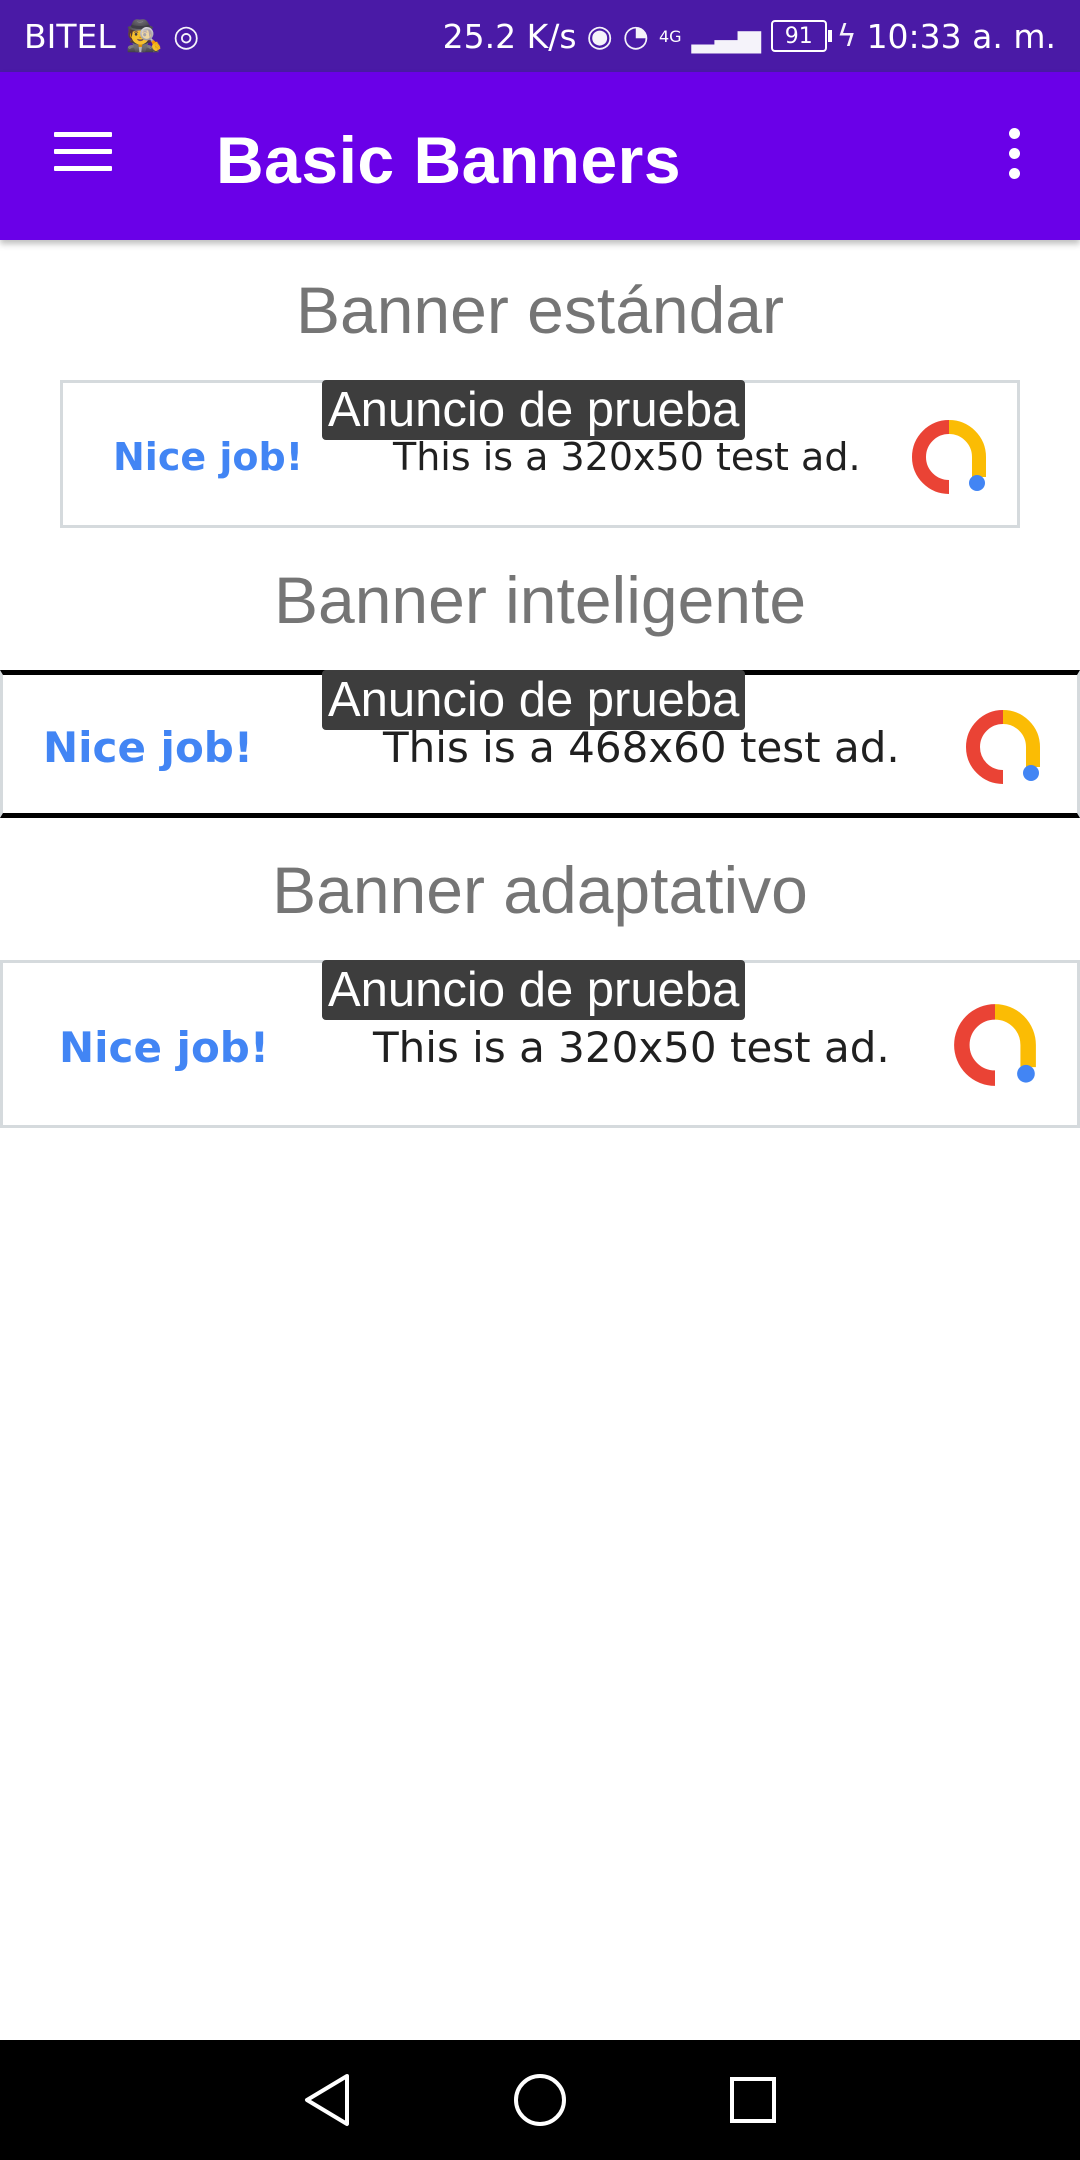 Image resolution: width=1080 pixels, height=2160 pixels. I want to click on ad-text: This is a 468x60 test ad., so click(641, 747).